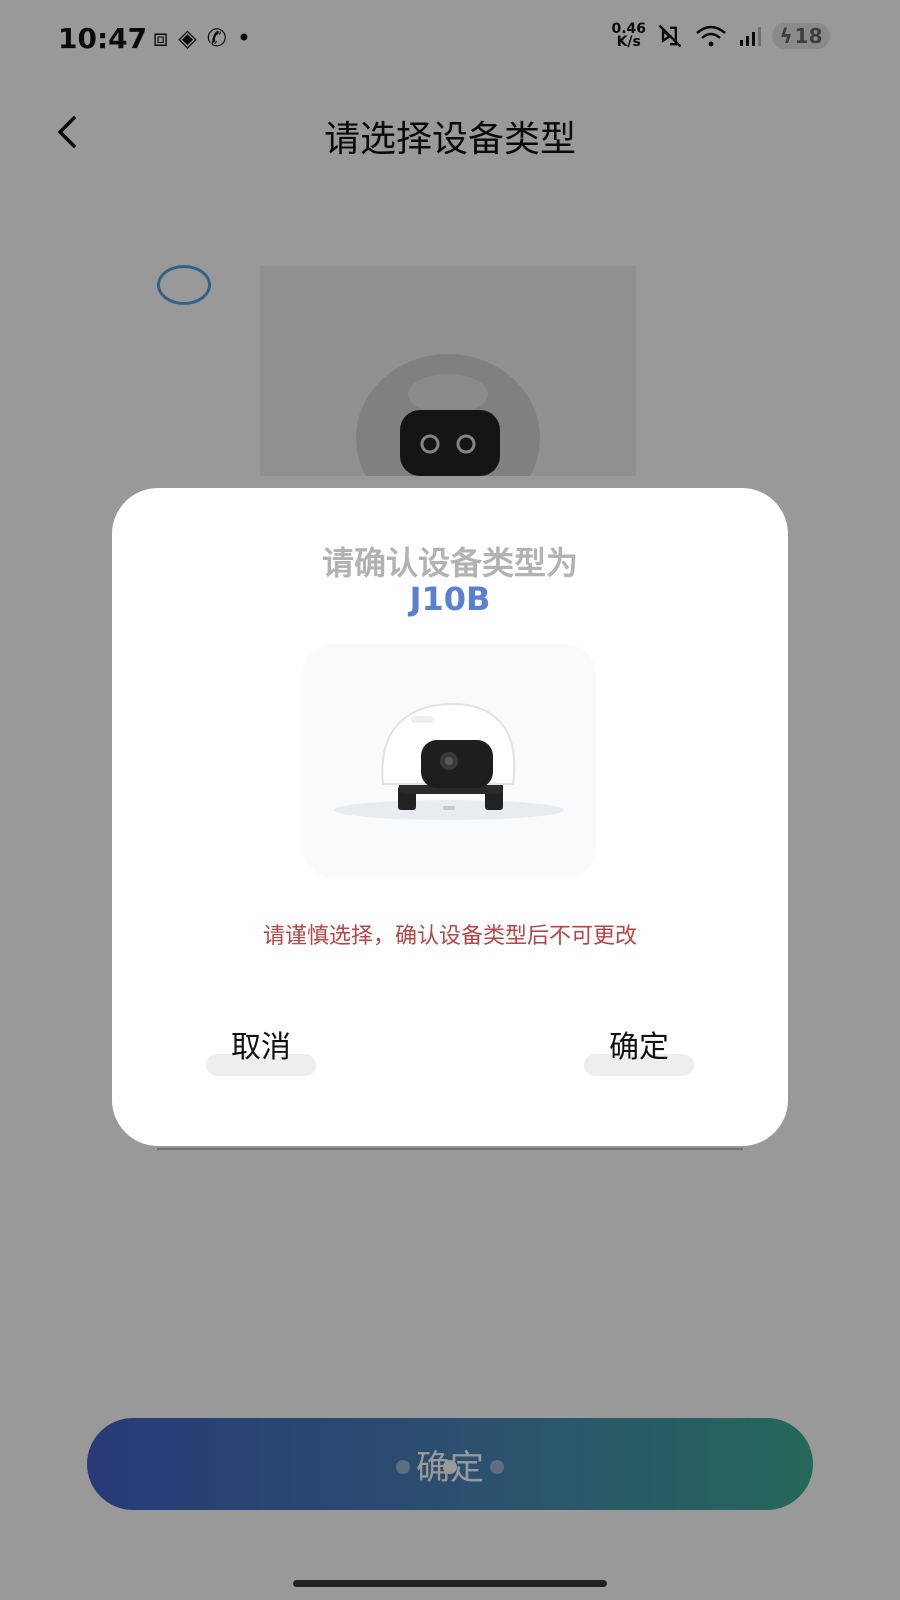 The image size is (900, 1600). I want to click on ok-button: 确定, so click(639, 1049).